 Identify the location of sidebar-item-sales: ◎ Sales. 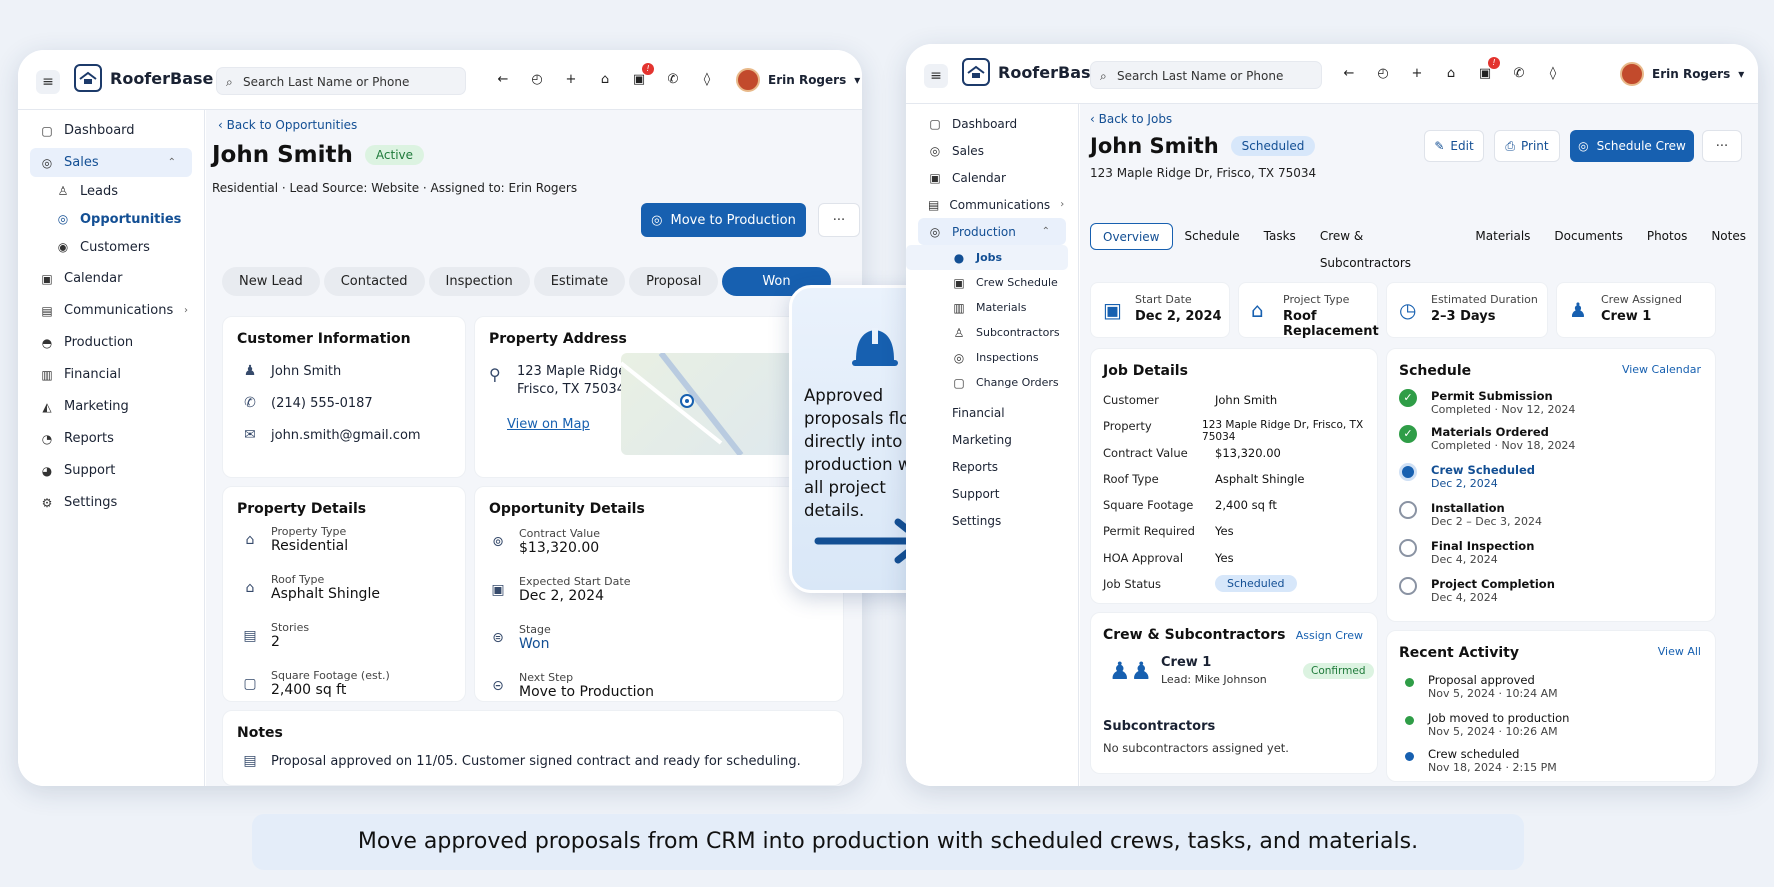
(992, 150).